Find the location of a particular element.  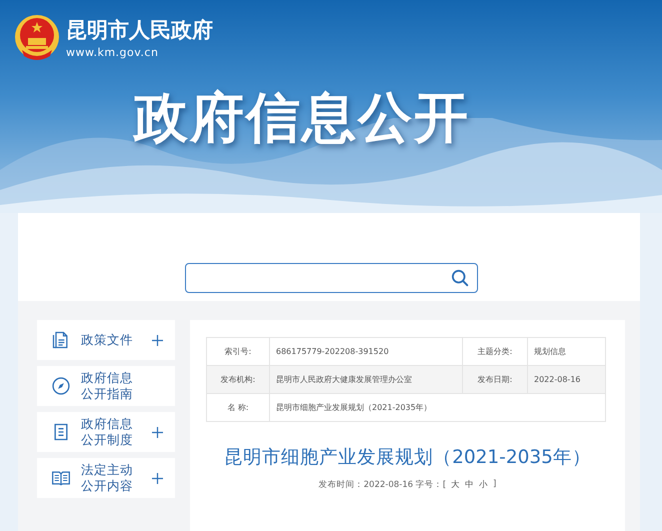

article-title: 昆明市细胞产业发展规划（2021-2035年） is located at coordinates (407, 457).